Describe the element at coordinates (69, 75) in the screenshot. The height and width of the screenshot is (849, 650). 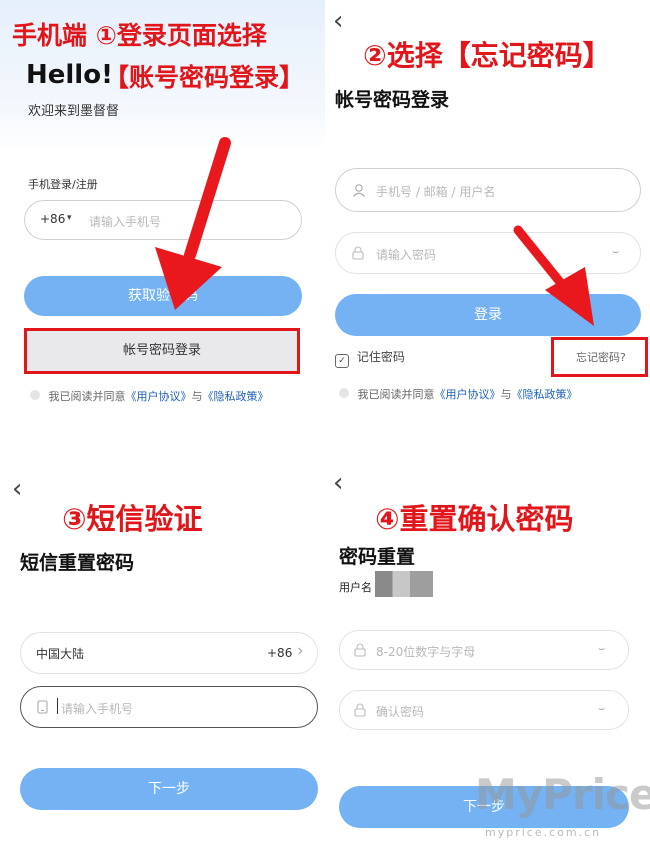
I see `hello-heading: Hello!` at that location.